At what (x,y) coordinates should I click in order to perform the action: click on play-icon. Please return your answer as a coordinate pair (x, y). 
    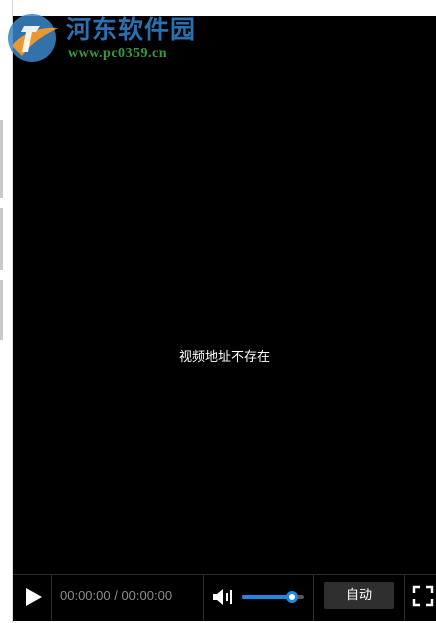
    Looking at the image, I should click on (34, 597).